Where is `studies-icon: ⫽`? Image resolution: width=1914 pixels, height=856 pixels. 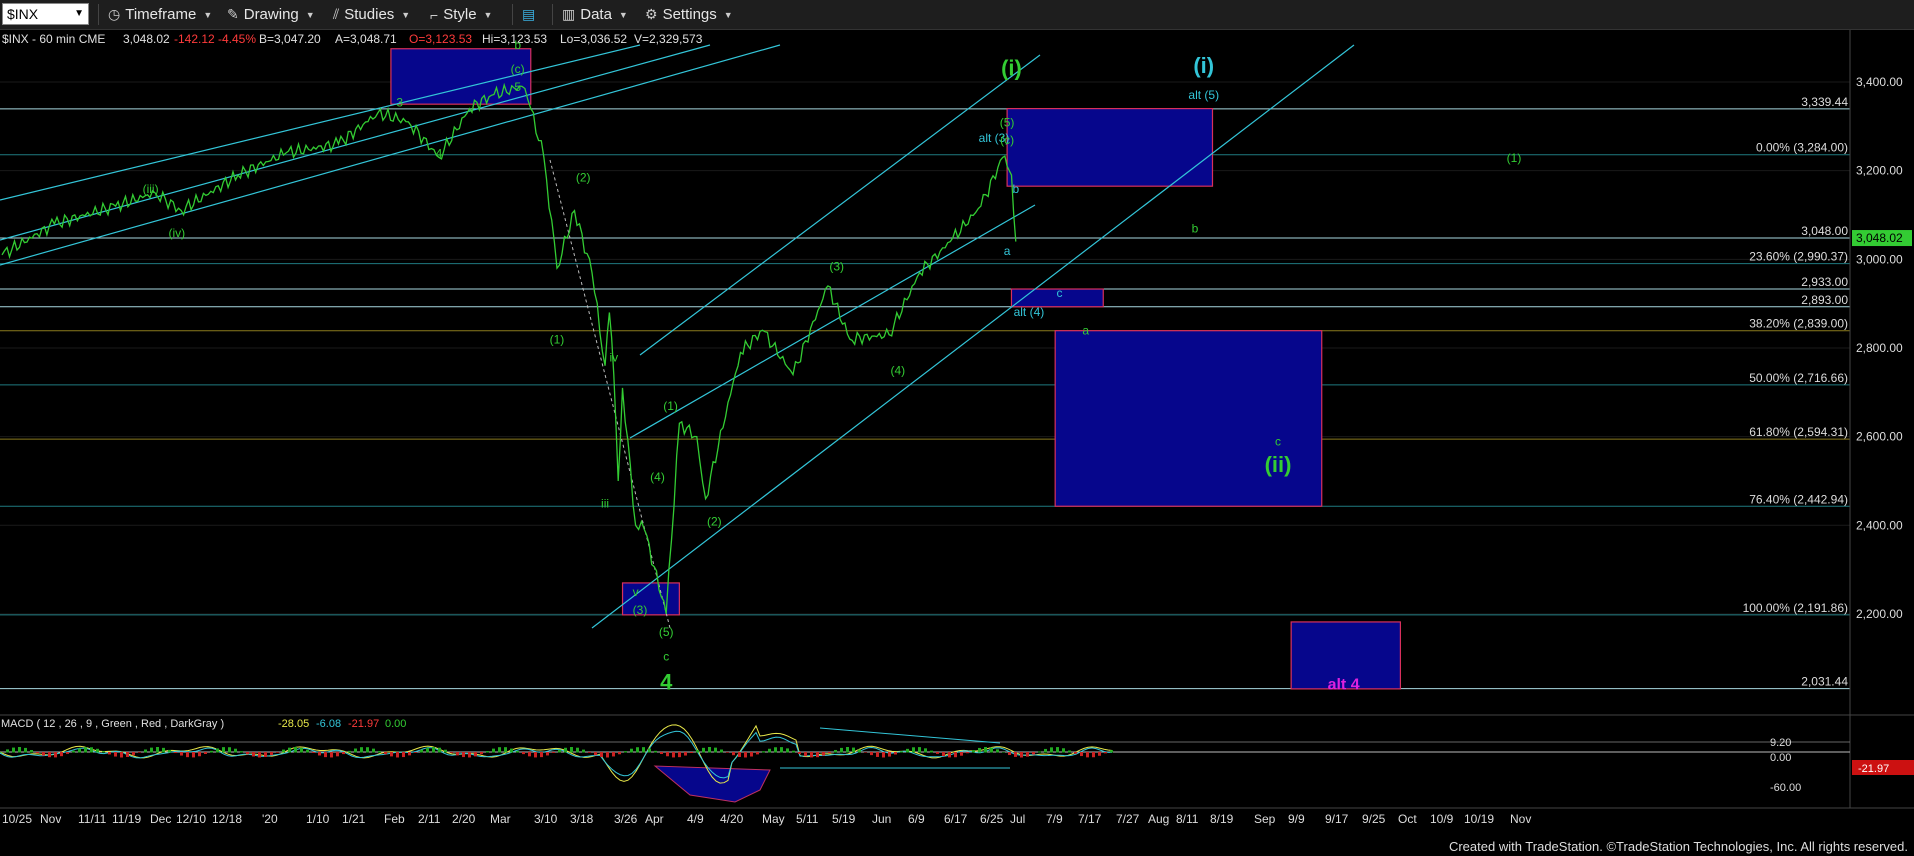
studies-icon: ⫽ is located at coordinates (336, 14).